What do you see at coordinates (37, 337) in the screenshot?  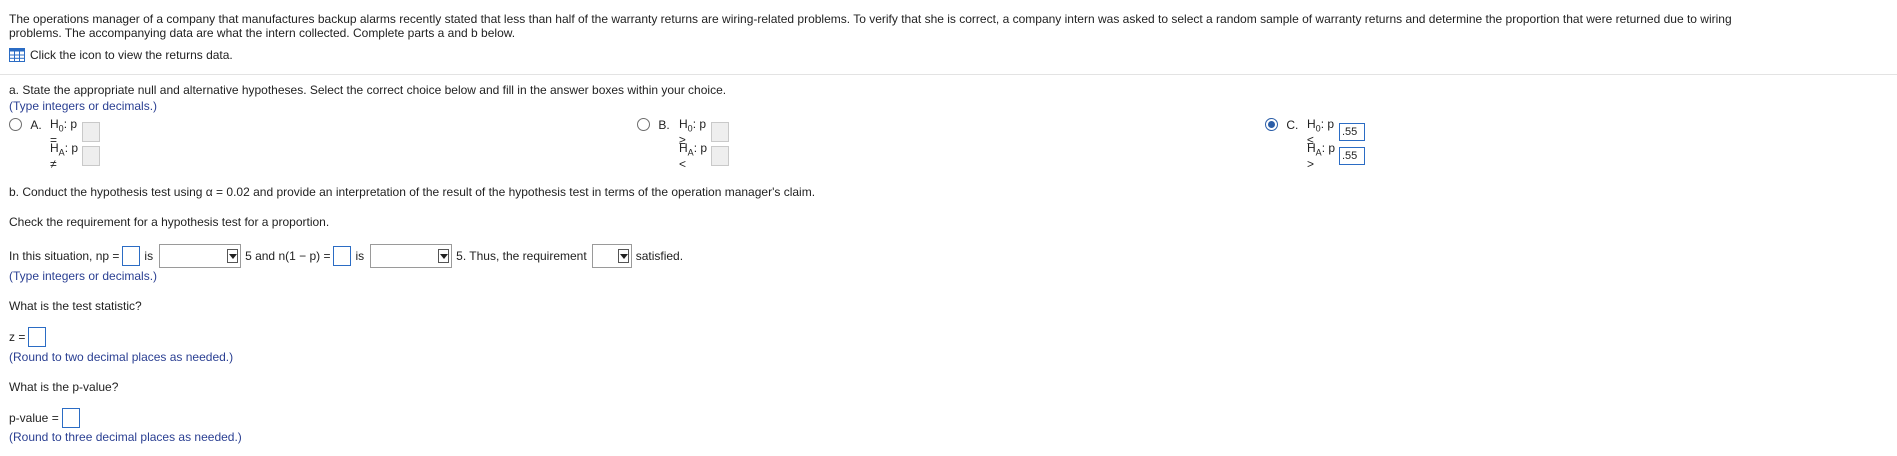 I see `z-input` at bounding box center [37, 337].